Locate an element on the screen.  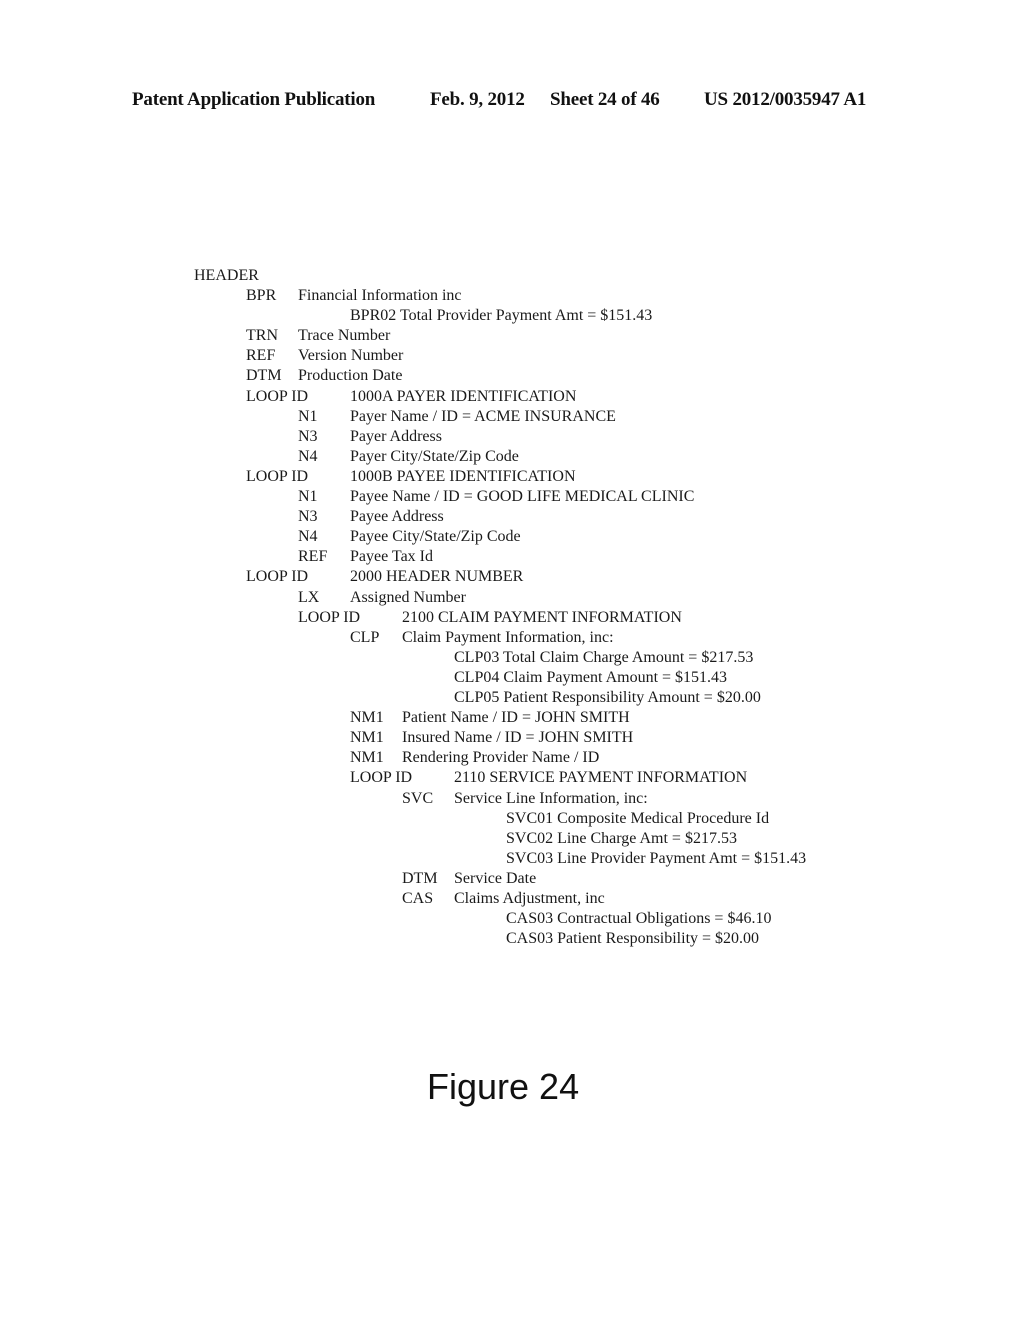
segment-description: Payee City/State/Zip Code is located at coordinates (435, 537).